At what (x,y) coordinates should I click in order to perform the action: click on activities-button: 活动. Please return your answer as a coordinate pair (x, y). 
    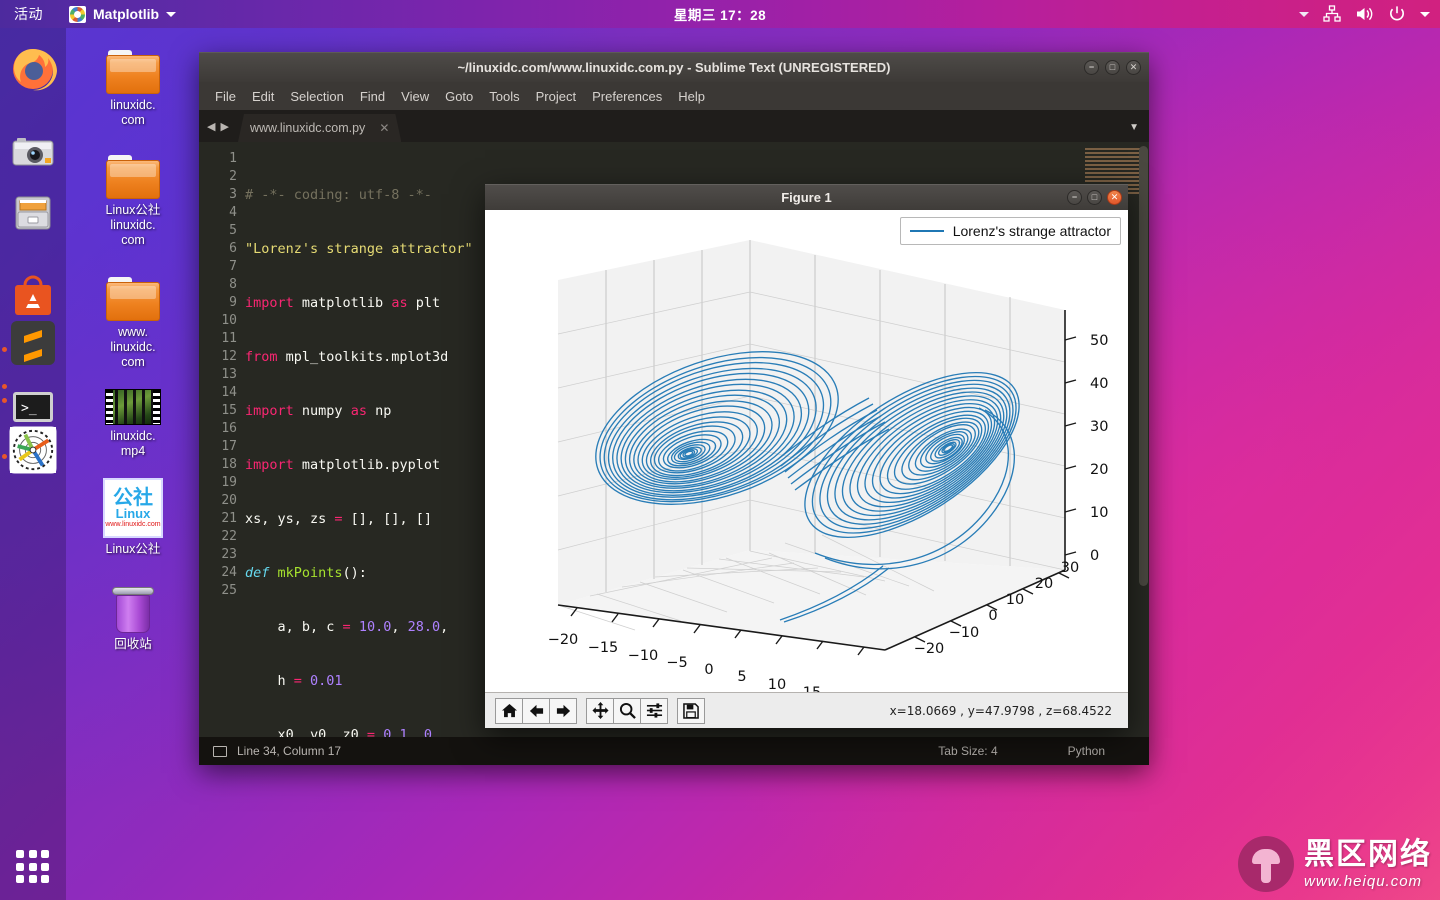
    Looking at the image, I should click on (28, 14).